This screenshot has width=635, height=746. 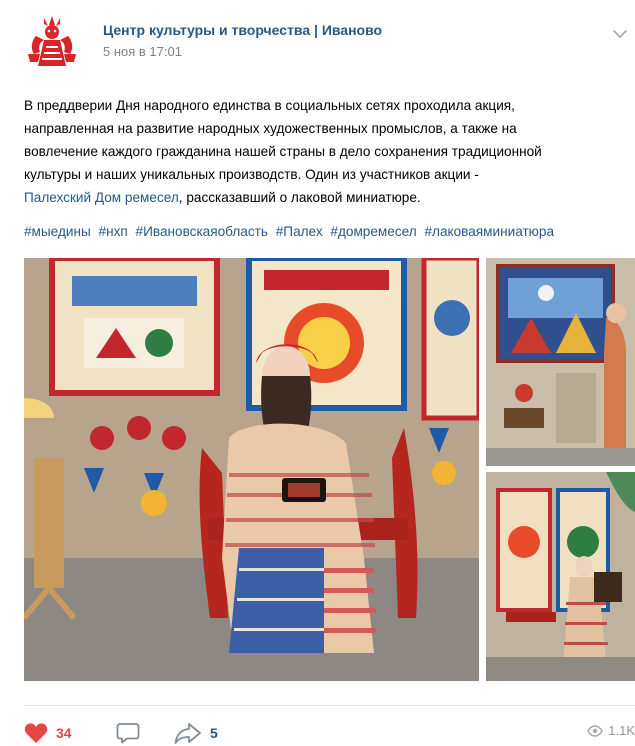 What do you see at coordinates (36, 733) in the screenshot?
I see `heart-icon` at bounding box center [36, 733].